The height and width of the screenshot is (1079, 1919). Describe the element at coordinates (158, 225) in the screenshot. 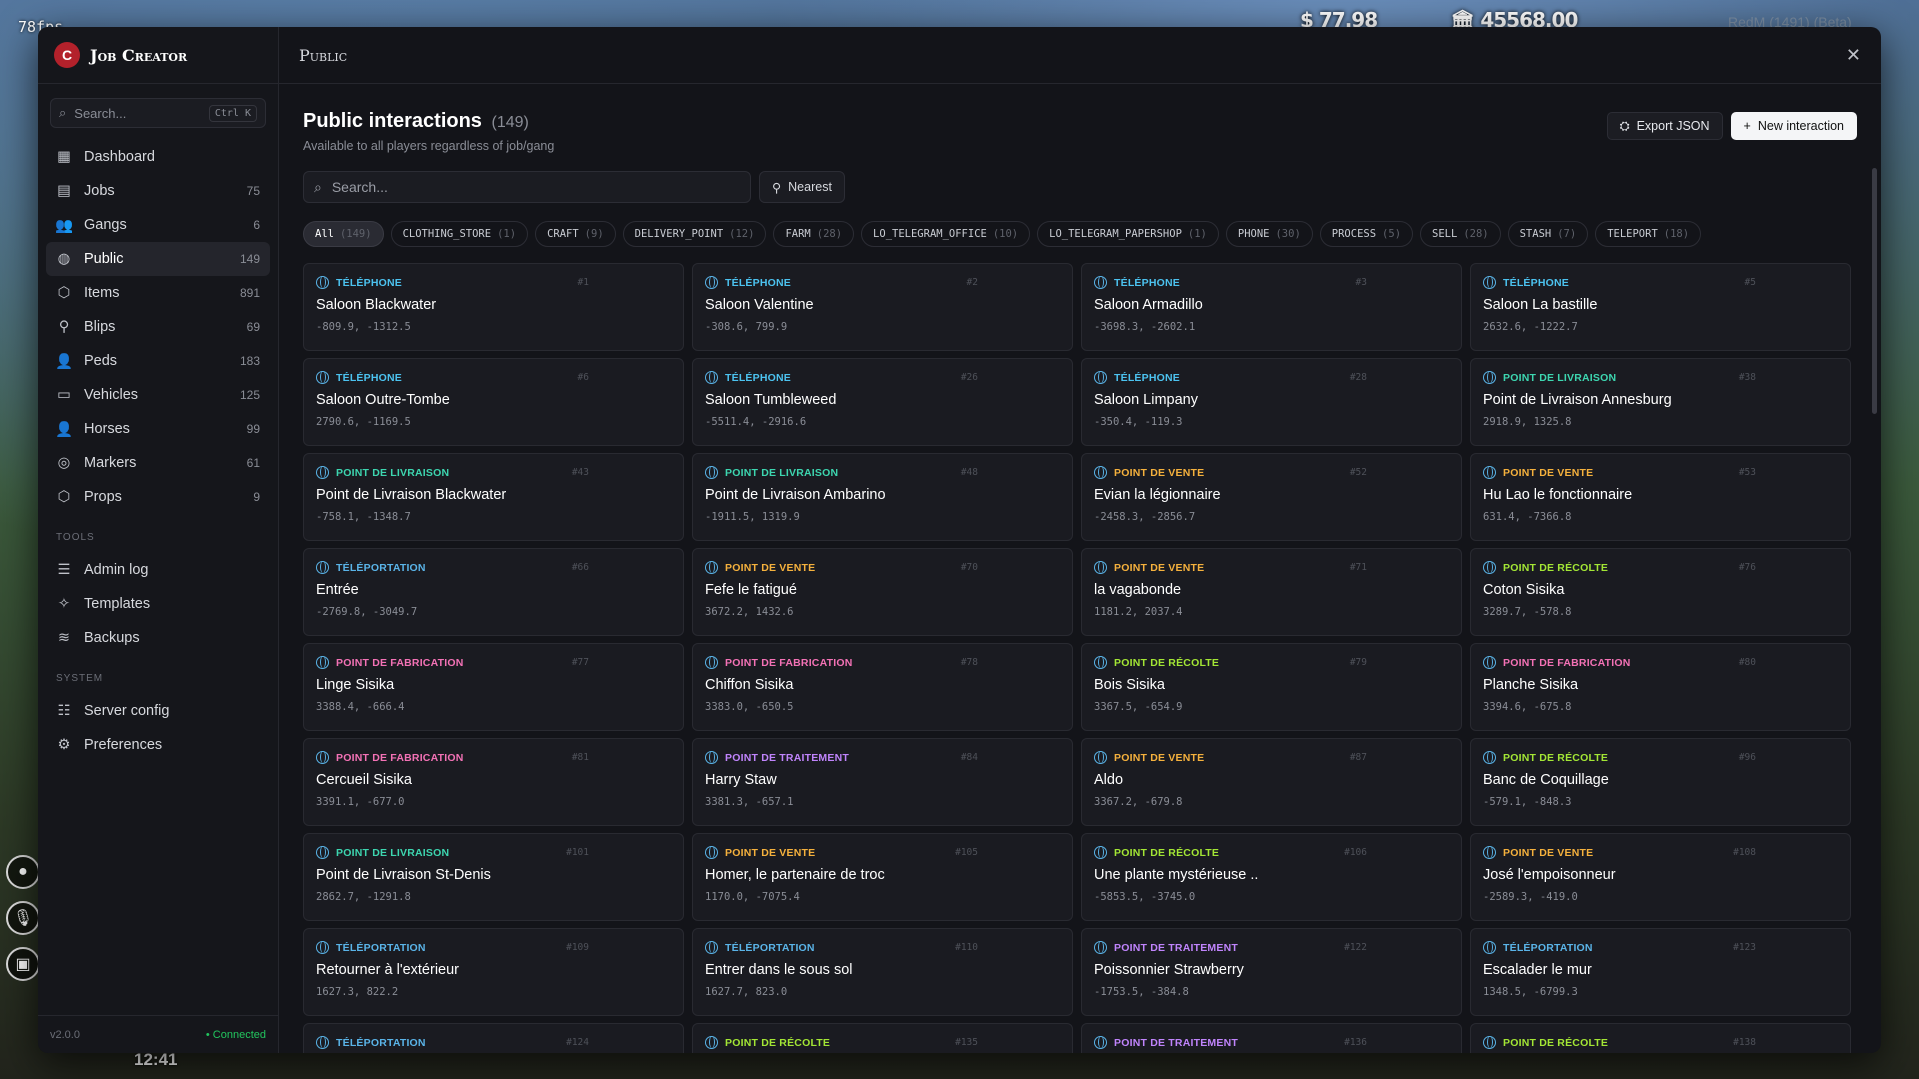

I see `sidebar-item-gangs: 👥 Gangs 6` at that location.